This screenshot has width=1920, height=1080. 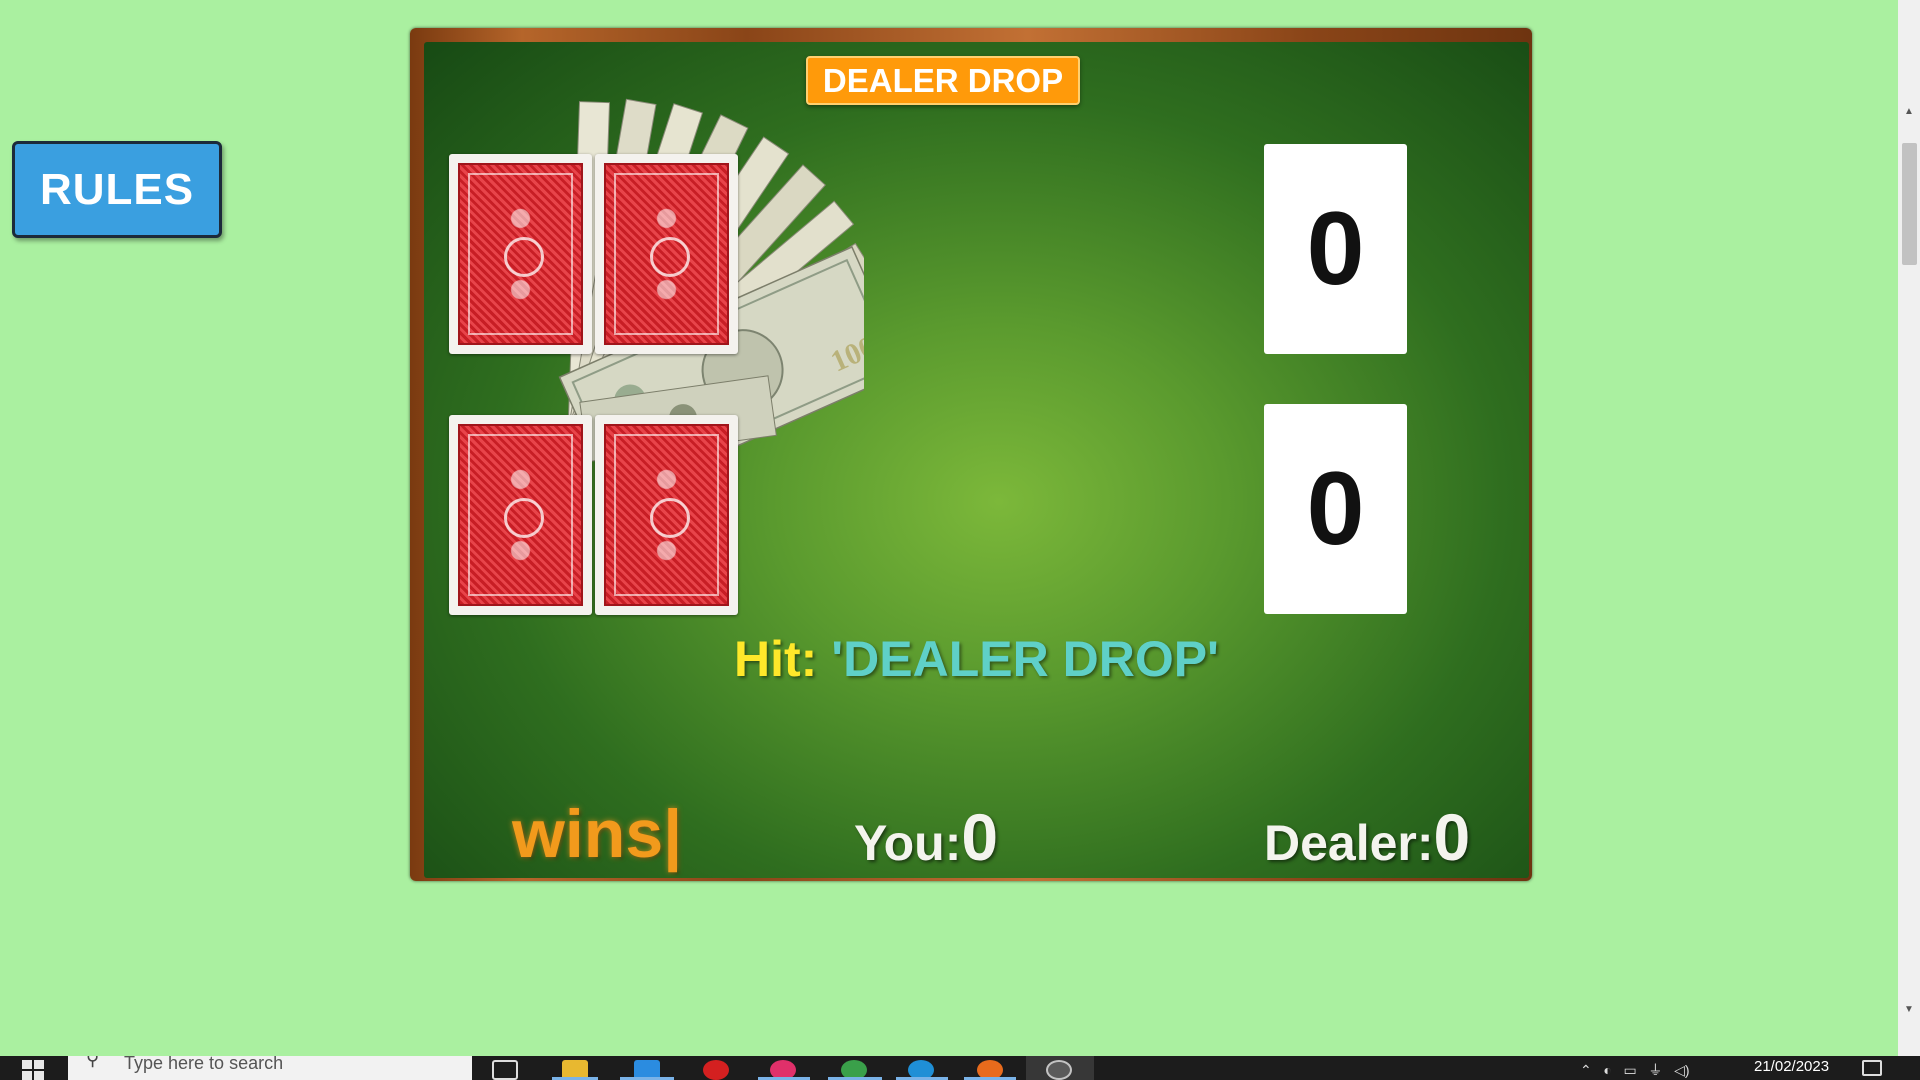 I want to click on system-tray-icons: ⌃ ◐ ▭ ⏚ ◁), so click(x=1635, y=1070).